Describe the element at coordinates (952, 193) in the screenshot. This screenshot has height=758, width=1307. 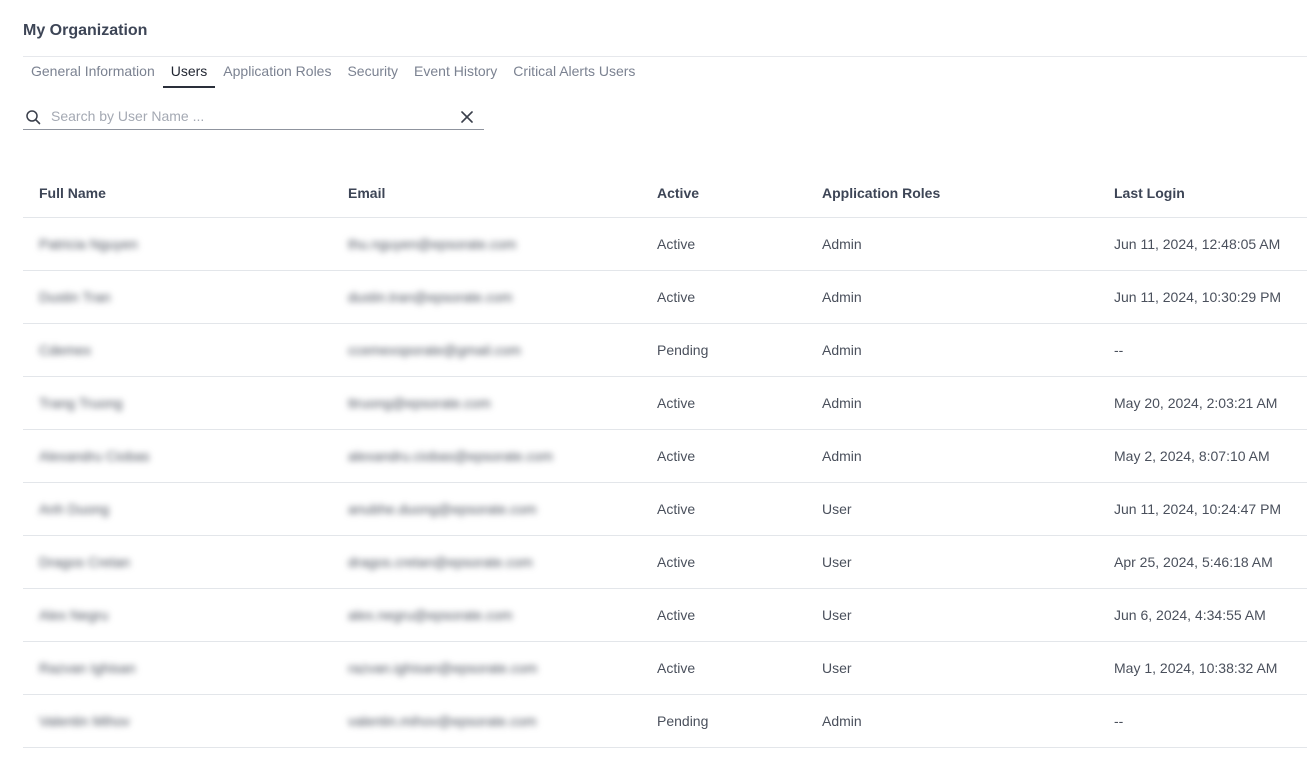
I see `column-header-application-roles: Application Roles` at that location.